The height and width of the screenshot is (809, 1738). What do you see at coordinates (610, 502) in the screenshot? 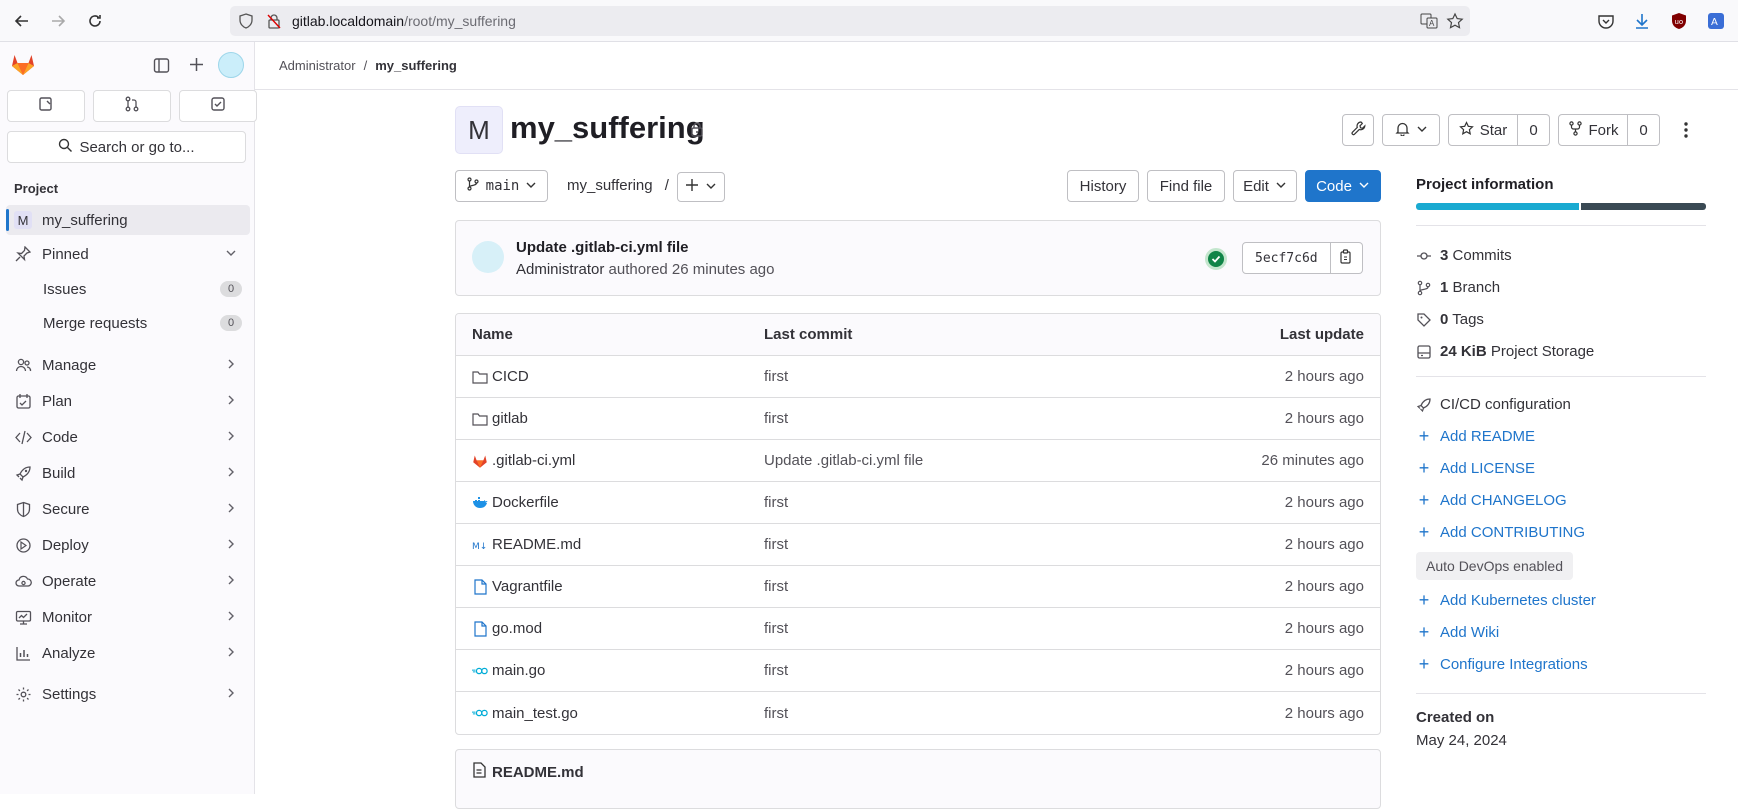
I see `file-name-cell: Dockerfile` at bounding box center [610, 502].